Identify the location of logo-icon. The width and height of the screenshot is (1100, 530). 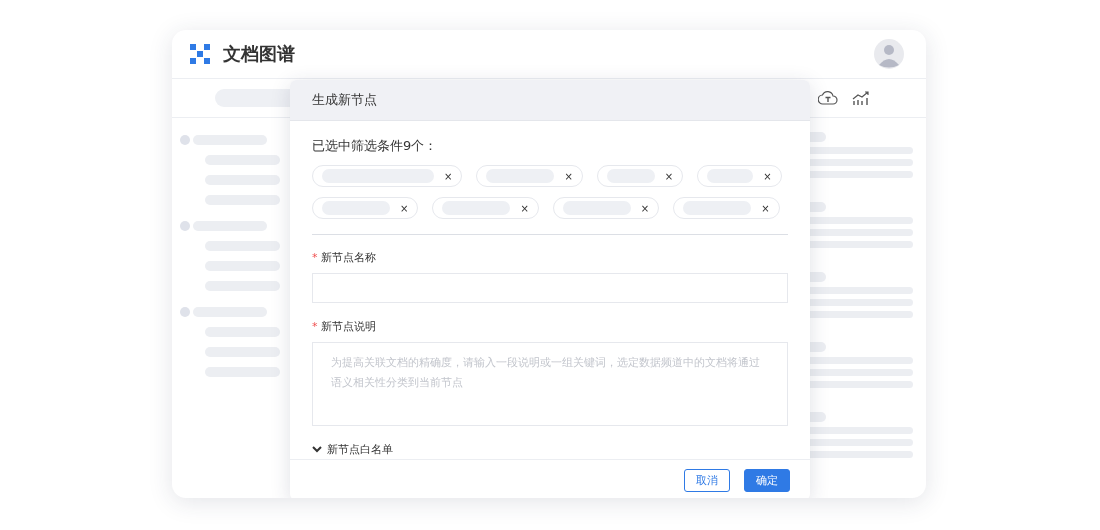
(200, 54).